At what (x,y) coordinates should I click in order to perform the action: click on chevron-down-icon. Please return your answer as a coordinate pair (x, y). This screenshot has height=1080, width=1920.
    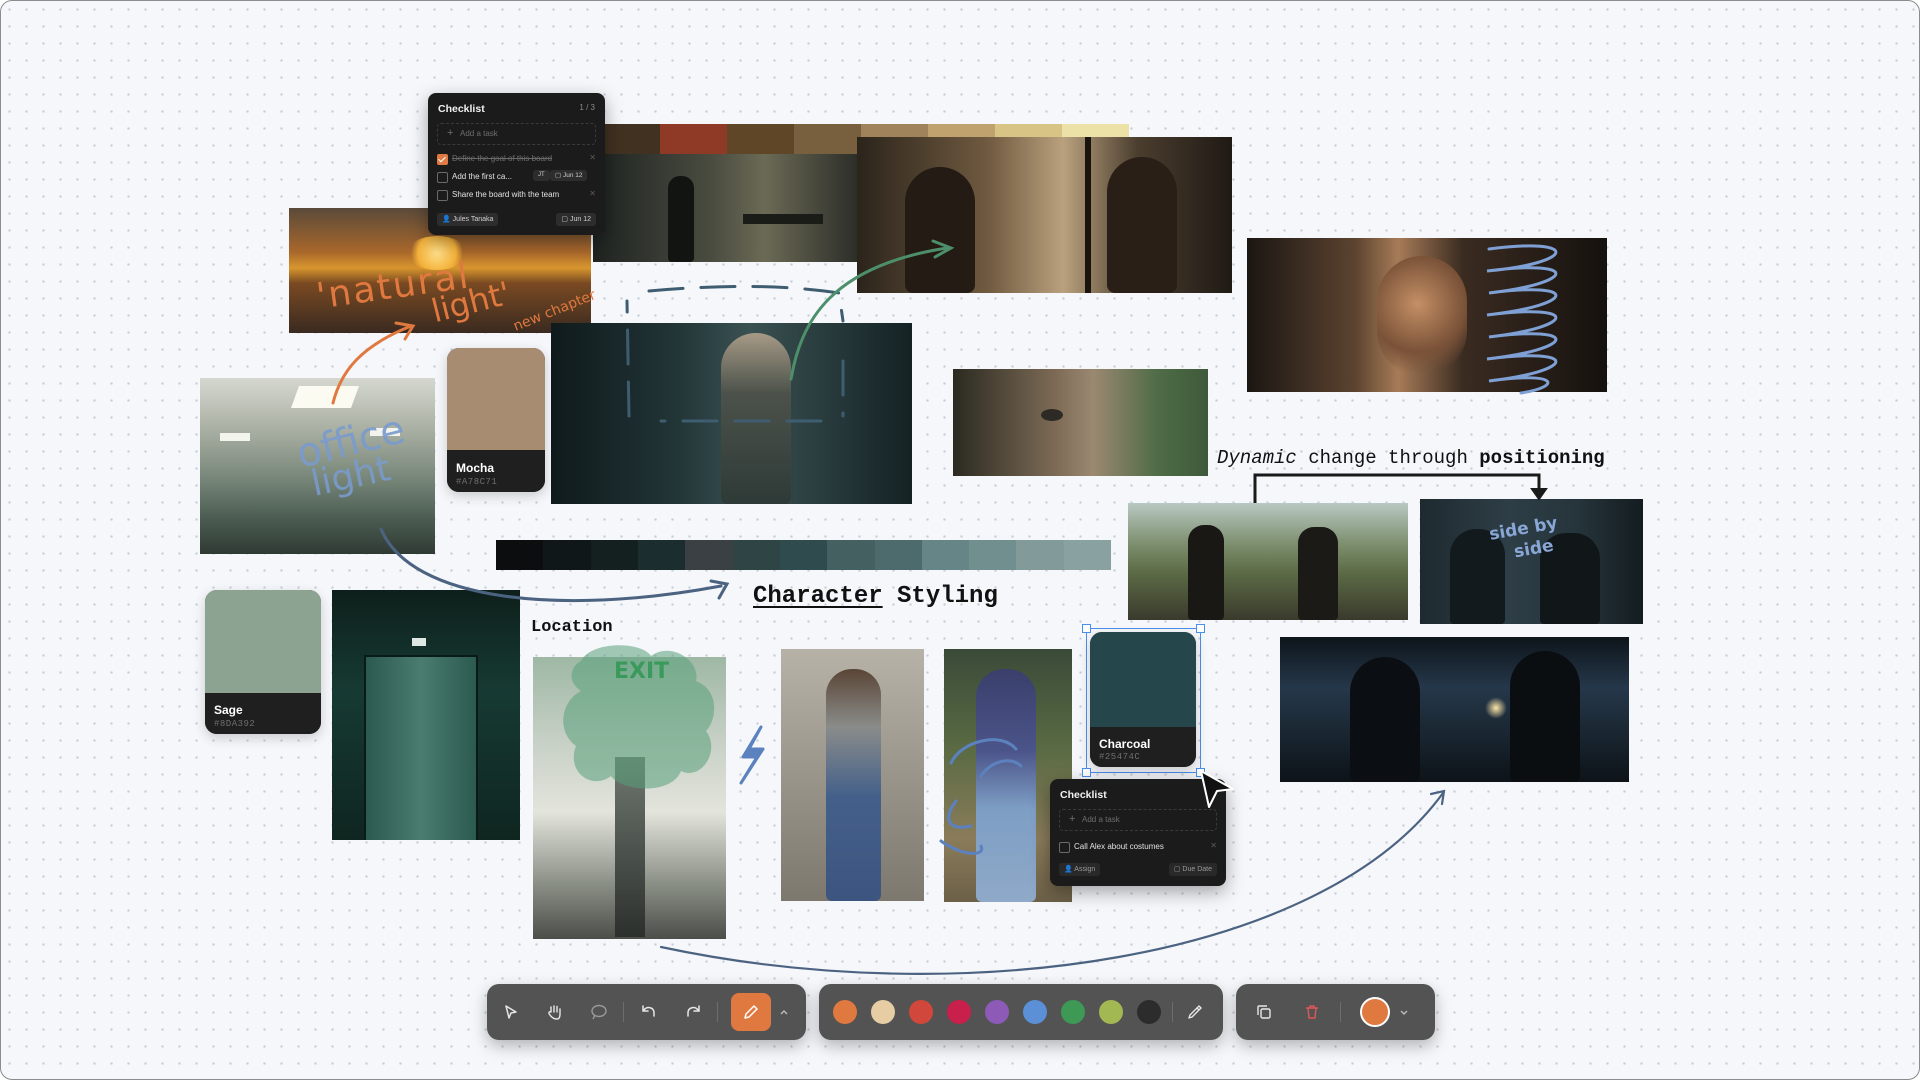
    Looking at the image, I should click on (1404, 1012).